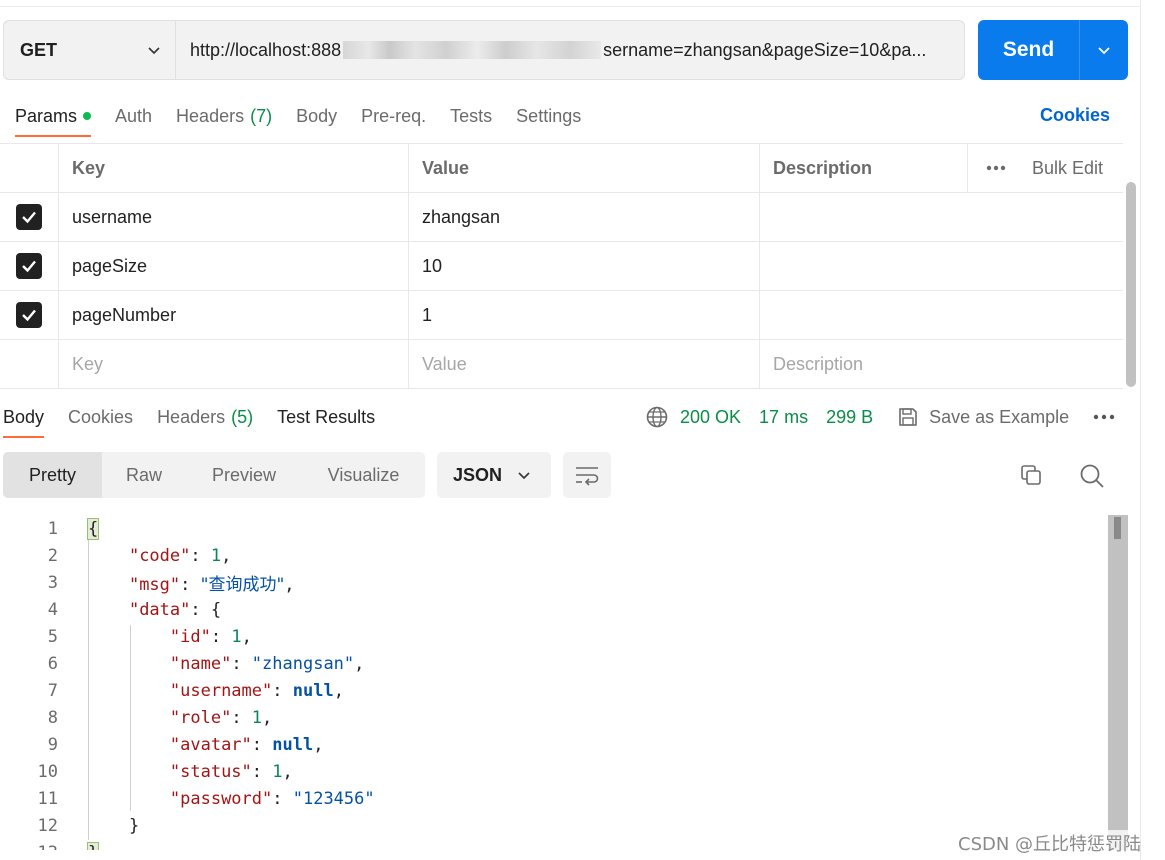 The width and height of the screenshot is (1165, 860). I want to click on tab-headers-label: Headers, so click(210, 115).